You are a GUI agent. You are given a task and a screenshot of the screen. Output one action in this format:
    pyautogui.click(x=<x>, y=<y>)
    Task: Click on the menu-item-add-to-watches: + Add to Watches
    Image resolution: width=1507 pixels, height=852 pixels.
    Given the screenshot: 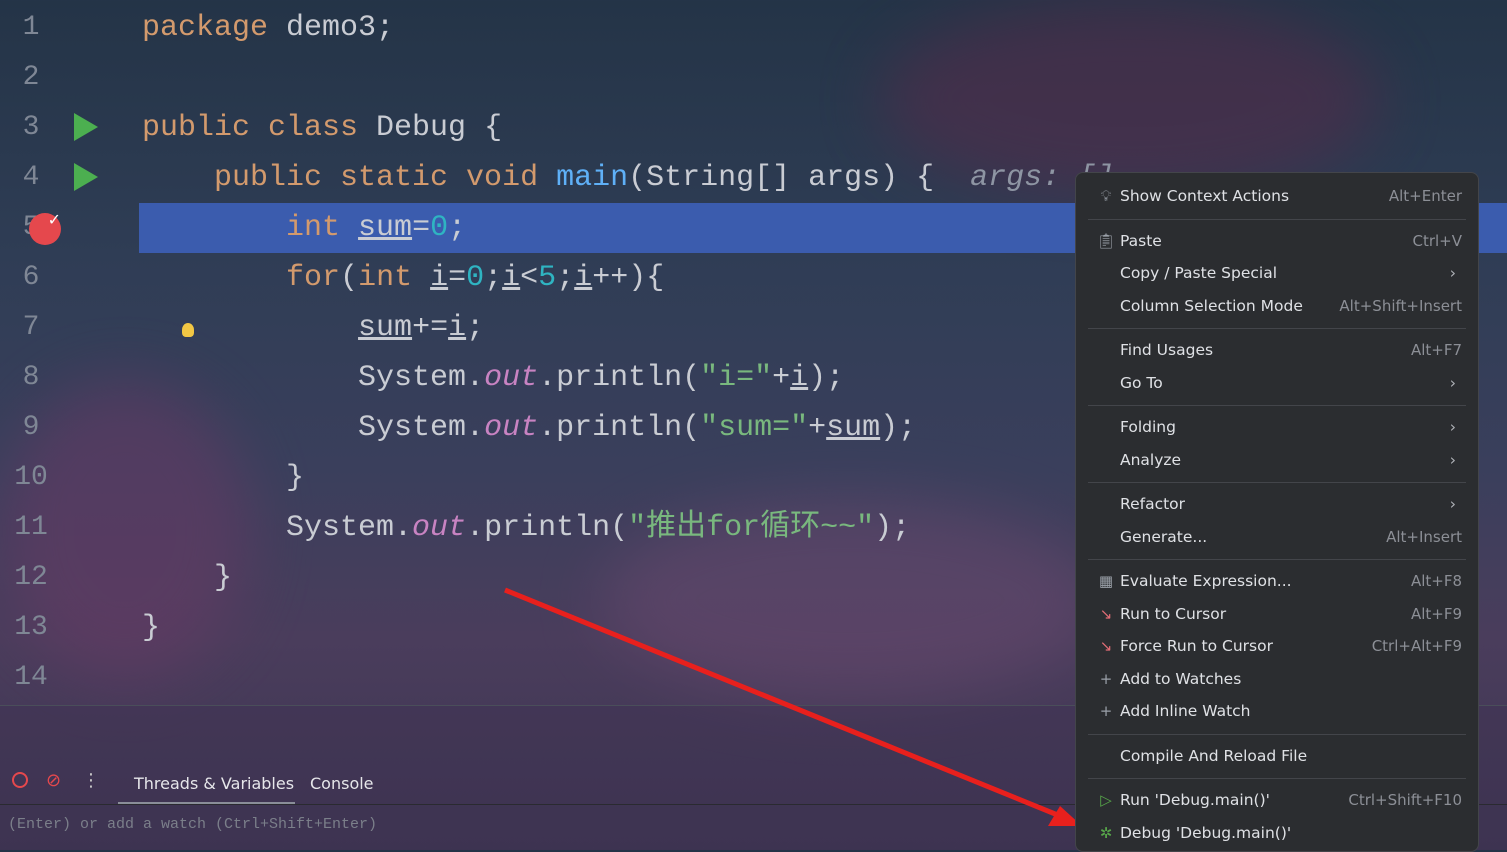 What is the action you would take?
    pyautogui.click(x=1277, y=679)
    